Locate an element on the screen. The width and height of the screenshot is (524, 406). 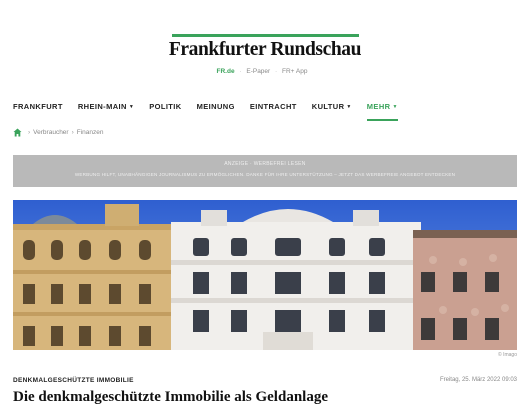
masthead-sublinks: FR.de · E-Paper · FR+ App is located at coordinates (262, 71).